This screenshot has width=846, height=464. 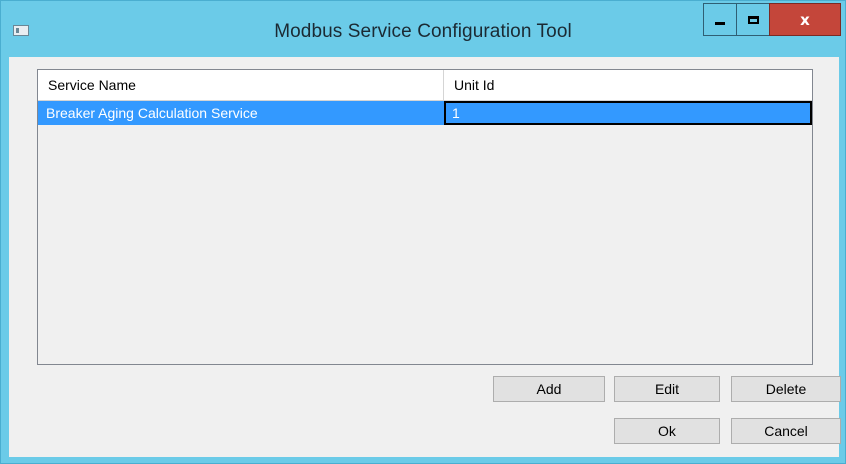 What do you see at coordinates (628, 113) in the screenshot?
I see `cell-unit-id: 1` at bounding box center [628, 113].